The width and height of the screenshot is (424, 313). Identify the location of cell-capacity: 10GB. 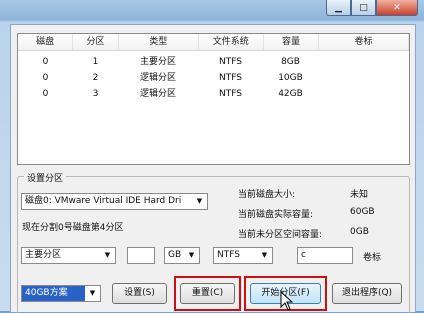
(290, 78).